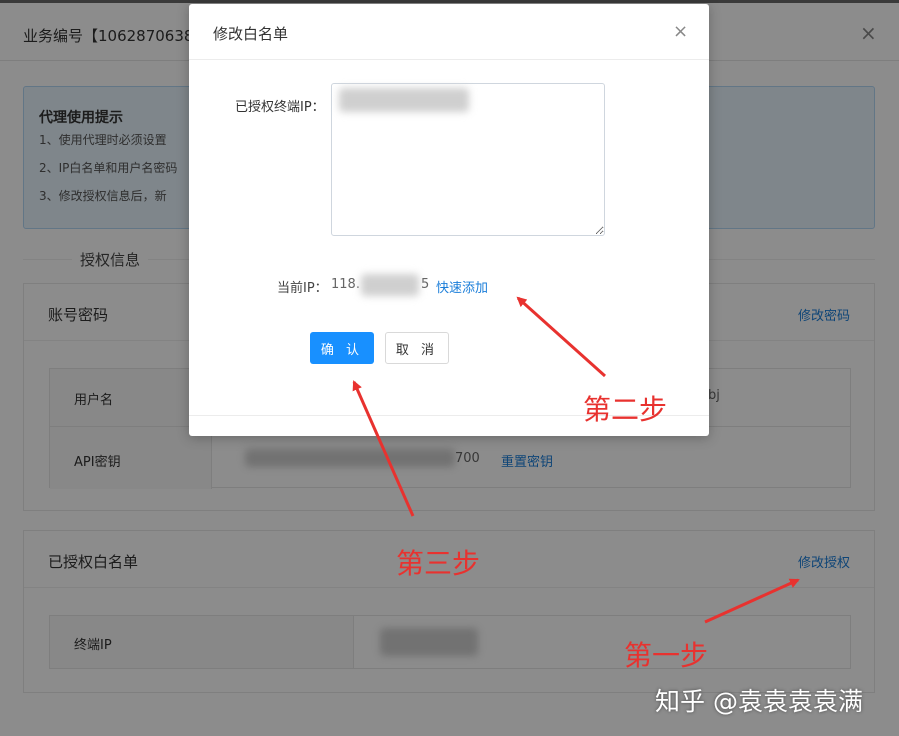 This screenshot has height=736, width=899. I want to click on step3-label: 第三步, so click(438, 563).